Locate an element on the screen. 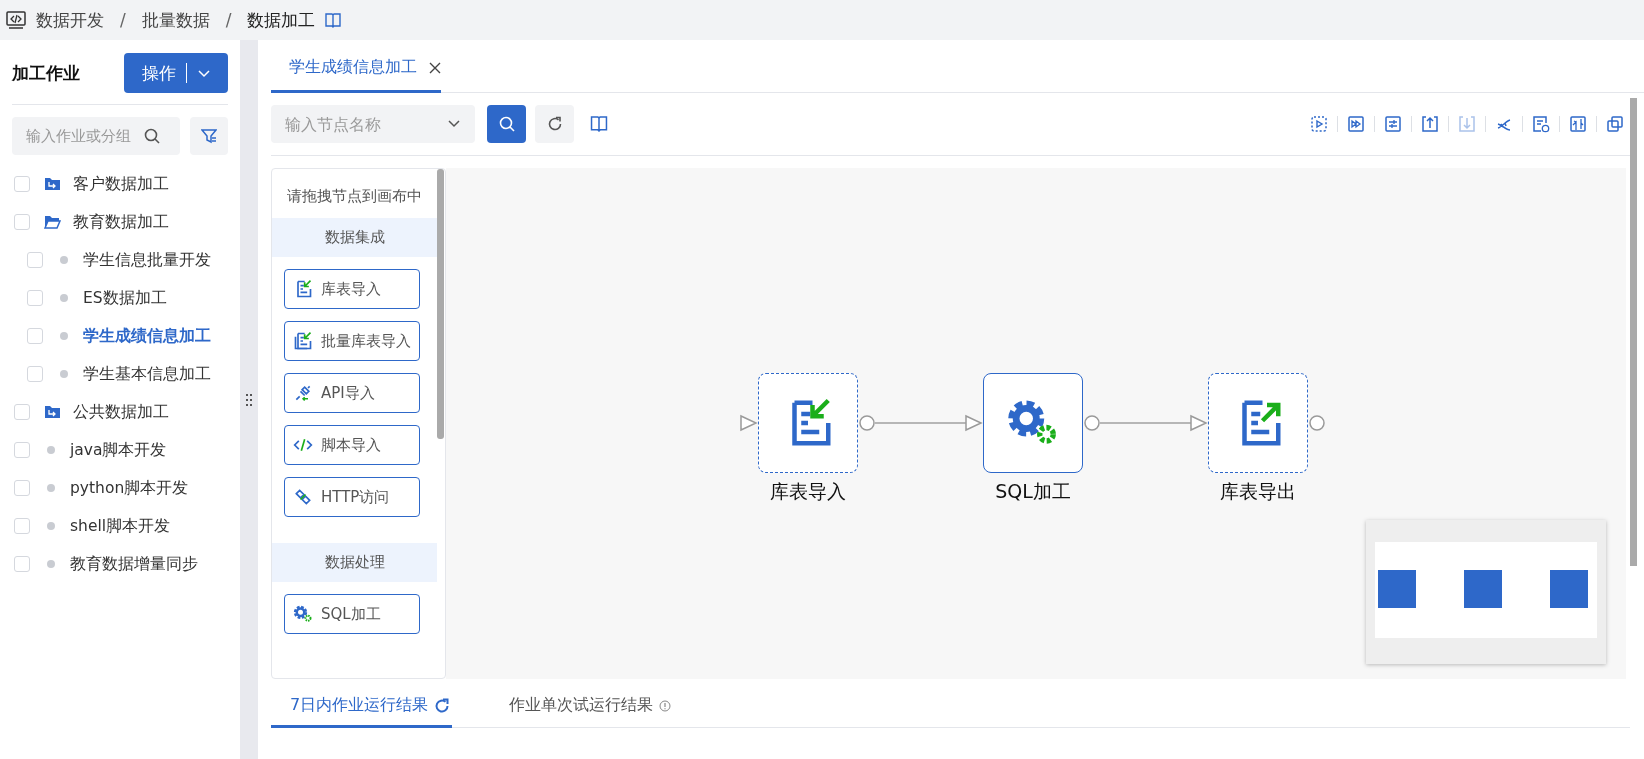 This screenshot has height=759, width=1644. tab: 作业单次试运行结果 is located at coordinates (582, 711).